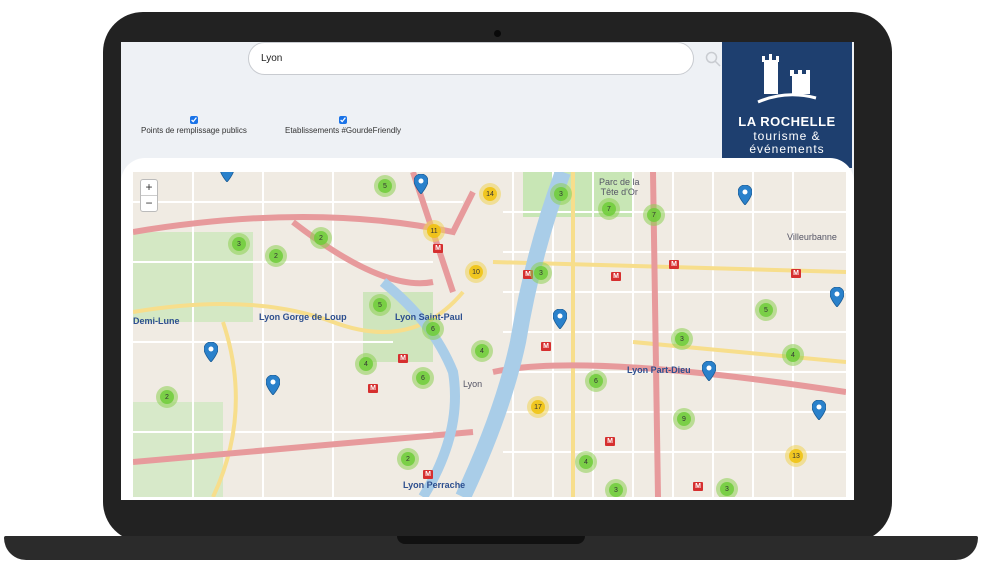  What do you see at coordinates (343, 130) in the screenshot?
I see `filter-gourde-friendly-label: Etablissements #GourdeFriendly` at bounding box center [343, 130].